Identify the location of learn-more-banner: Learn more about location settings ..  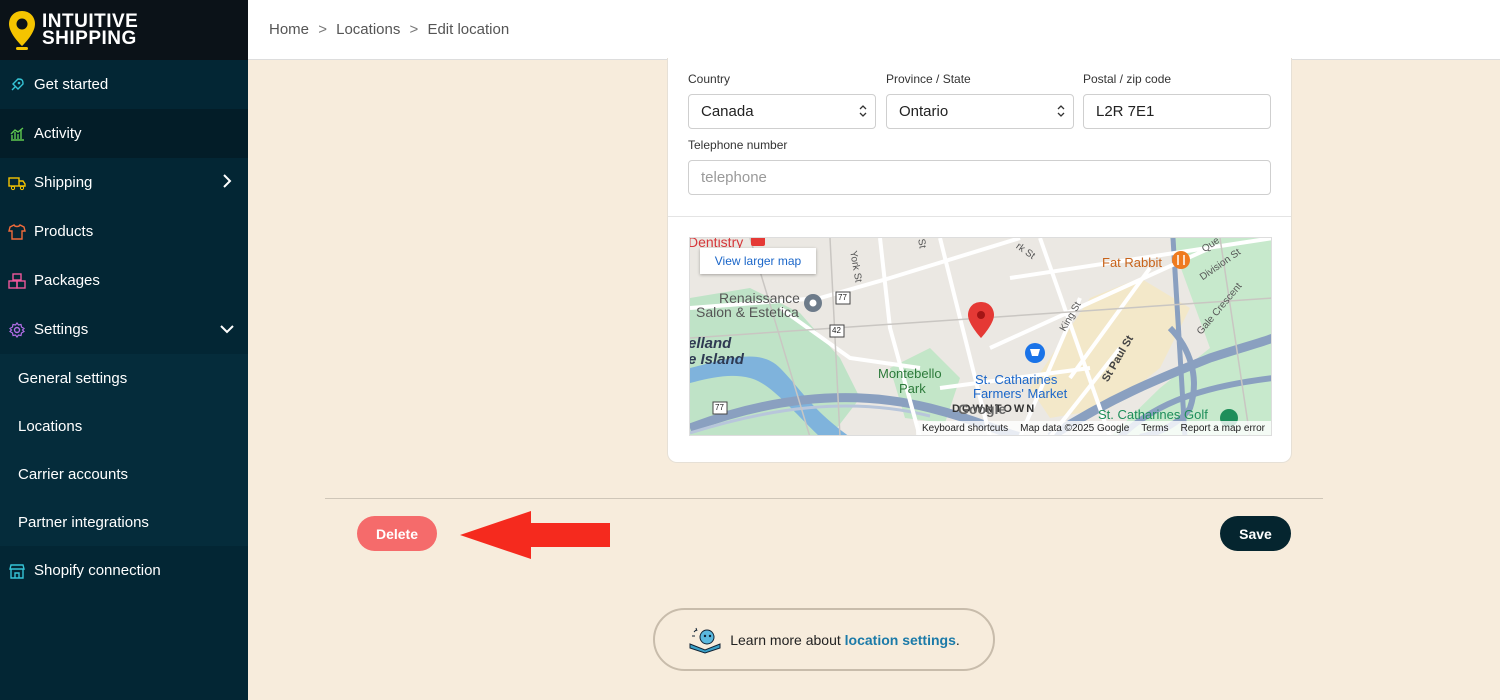
(824, 639).